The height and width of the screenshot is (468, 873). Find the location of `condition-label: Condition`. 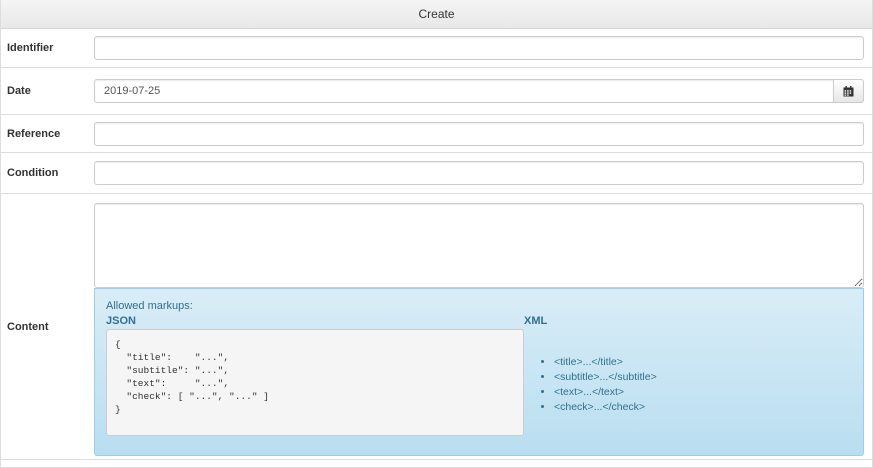

condition-label: Condition is located at coordinates (33, 173).